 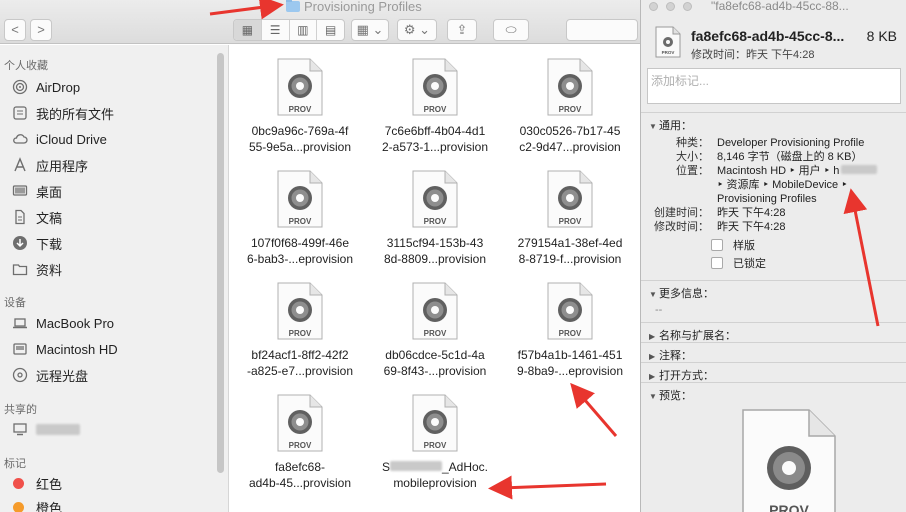 What do you see at coordinates (435, 218) in the screenshot?
I see `file-item: PROV 3115cf94-153b-43 8d-8809...provision` at bounding box center [435, 218].